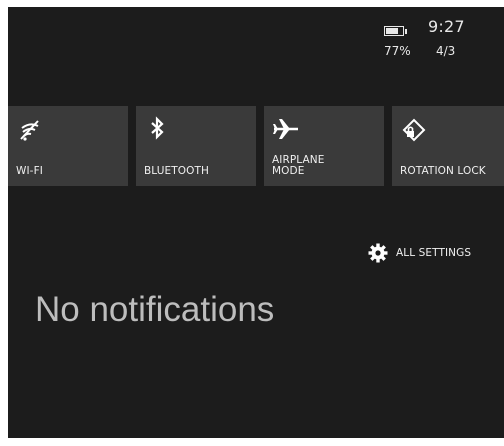 This screenshot has width=504, height=446. What do you see at coordinates (434, 253) in the screenshot?
I see `all-settings-label: ALL SETTINGS` at bounding box center [434, 253].